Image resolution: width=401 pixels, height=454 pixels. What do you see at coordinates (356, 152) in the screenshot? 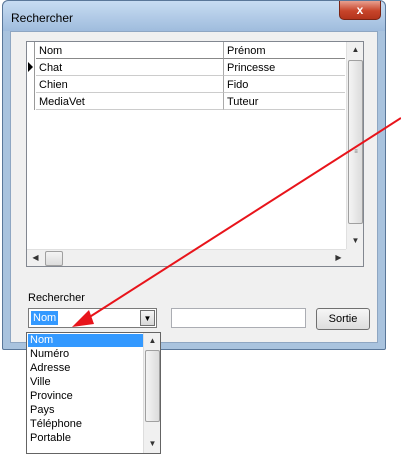
I see `grip-icon: ≡` at bounding box center [356, 152].